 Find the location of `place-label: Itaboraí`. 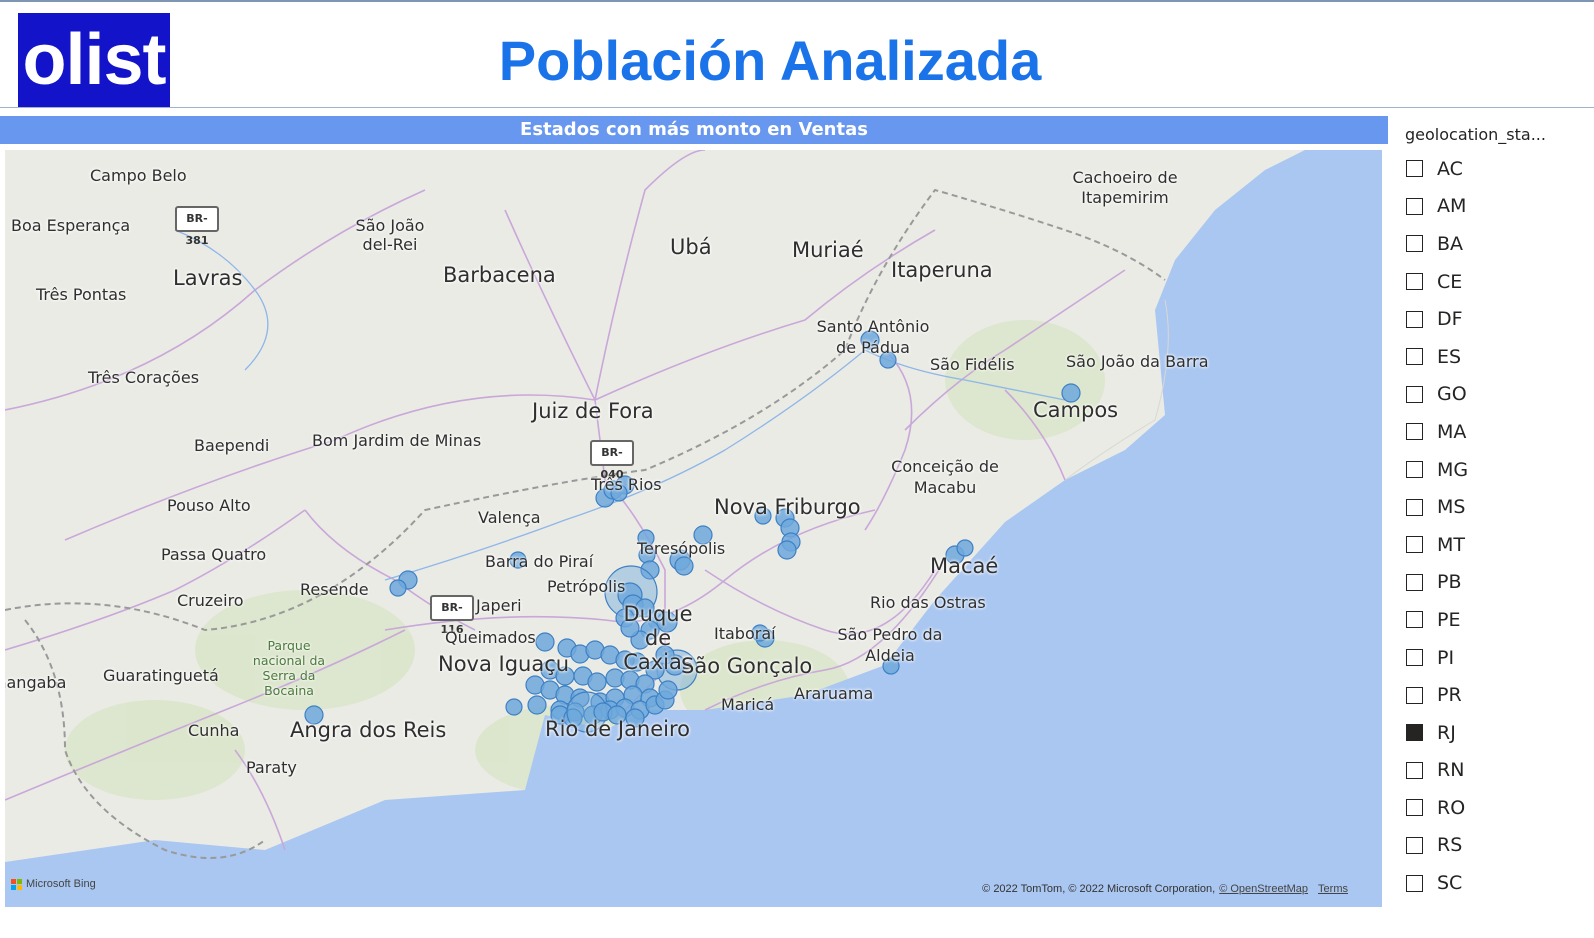

place-label: Itaboraí is located at coordinates (745, 633).